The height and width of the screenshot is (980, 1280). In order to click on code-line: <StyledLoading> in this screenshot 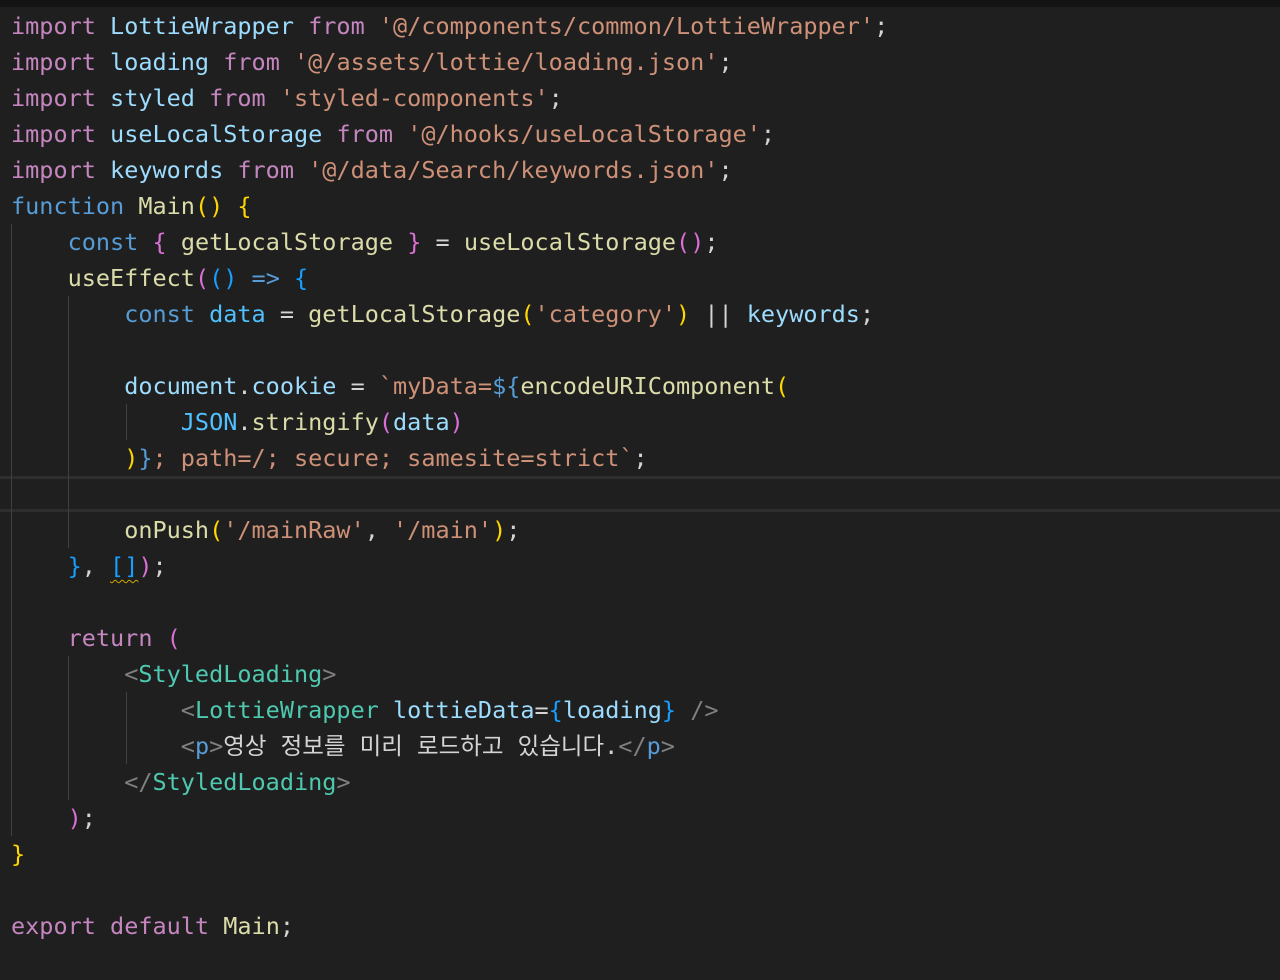, I will do `click(173, 674)`.